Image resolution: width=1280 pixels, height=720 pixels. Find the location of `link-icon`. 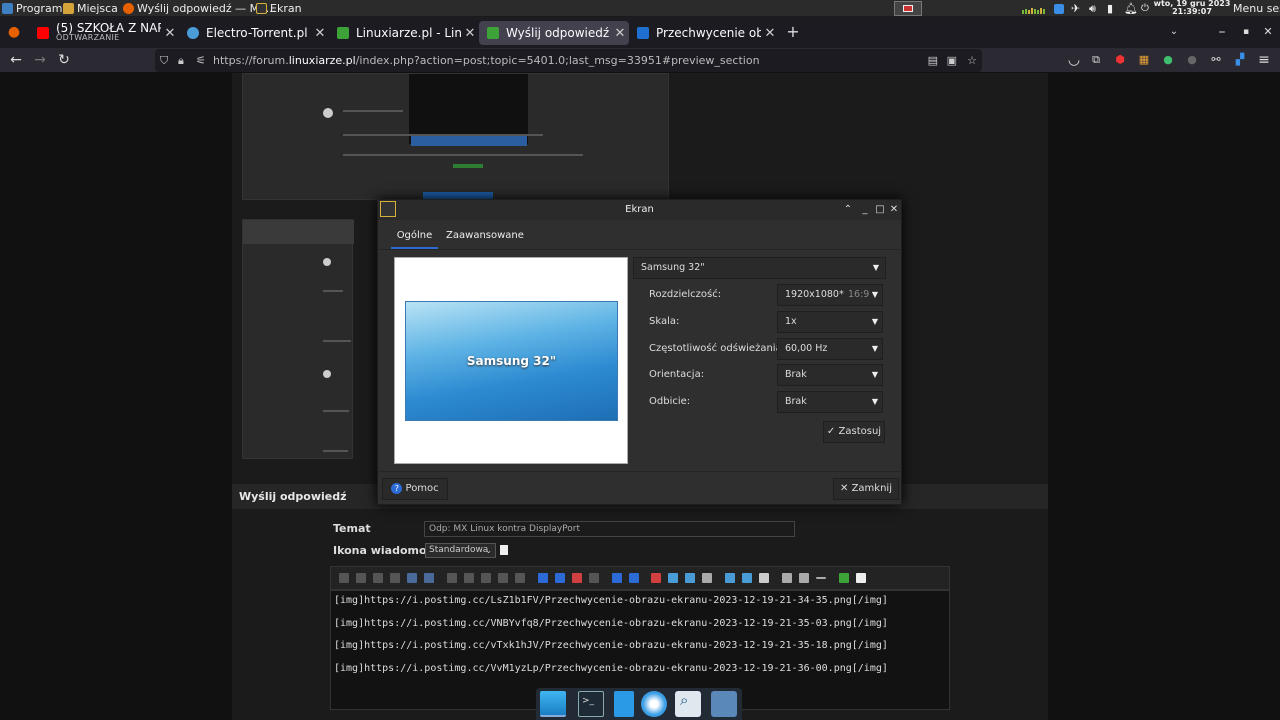

link-icon is located at coordinates (673, 578).